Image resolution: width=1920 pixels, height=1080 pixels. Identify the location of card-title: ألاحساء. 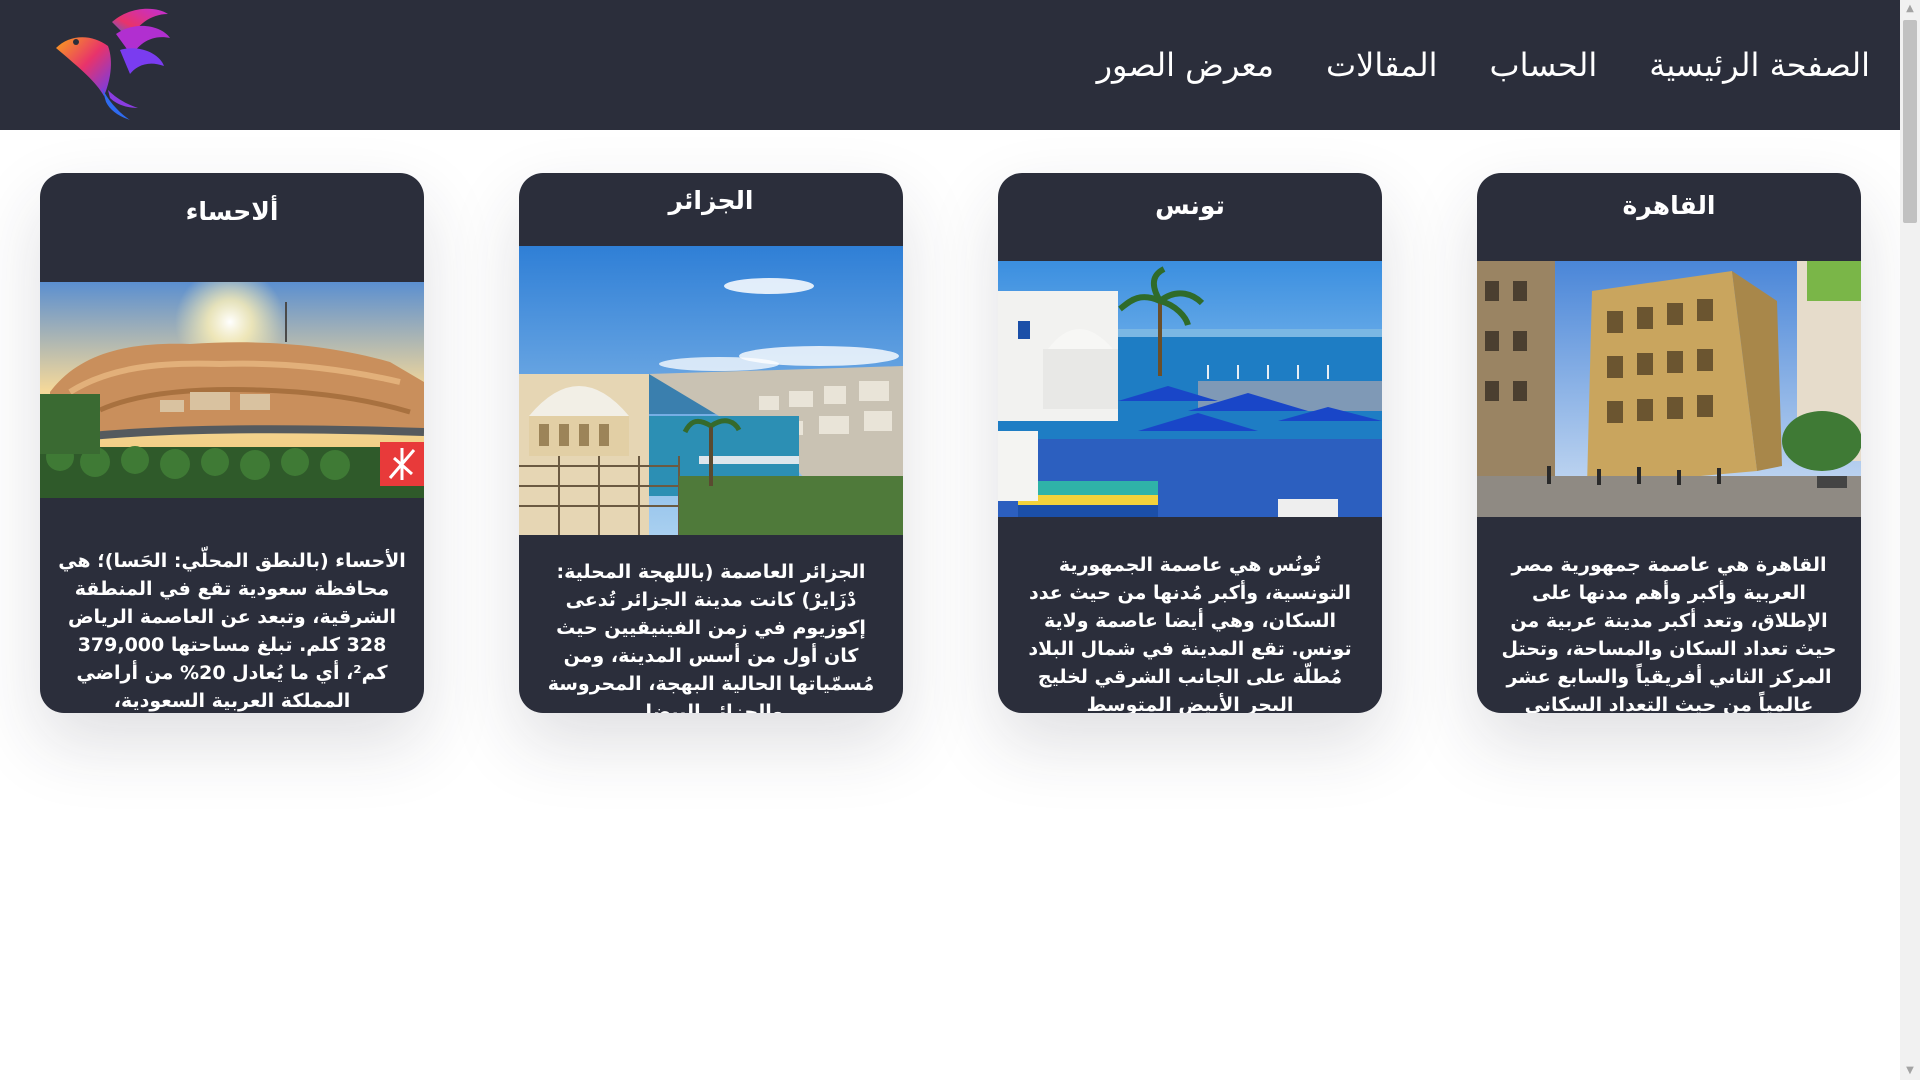
(232, 211).